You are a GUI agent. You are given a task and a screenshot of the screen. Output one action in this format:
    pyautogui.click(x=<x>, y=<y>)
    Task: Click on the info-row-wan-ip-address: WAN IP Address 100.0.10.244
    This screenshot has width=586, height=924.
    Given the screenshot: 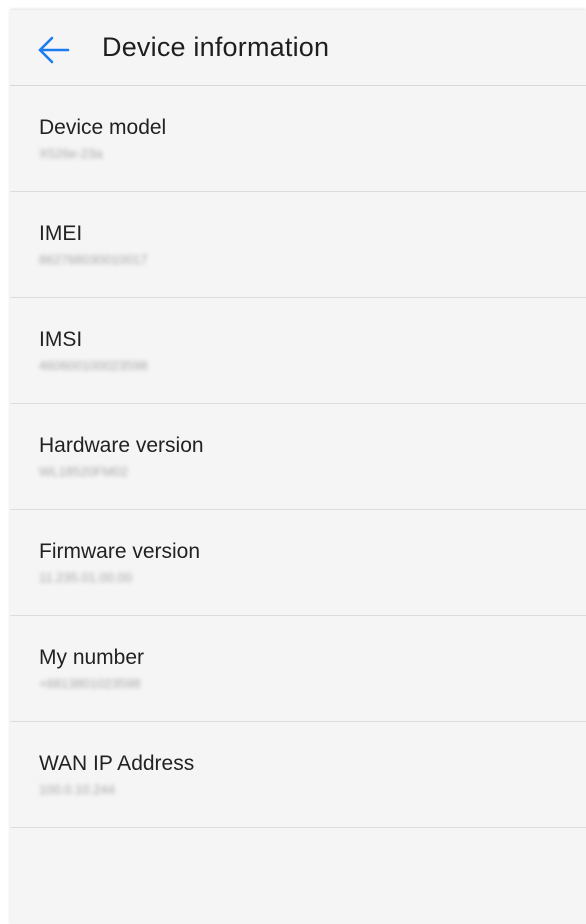 What is the action you would take?
    pyautogui.click(x=298, y=775)
    